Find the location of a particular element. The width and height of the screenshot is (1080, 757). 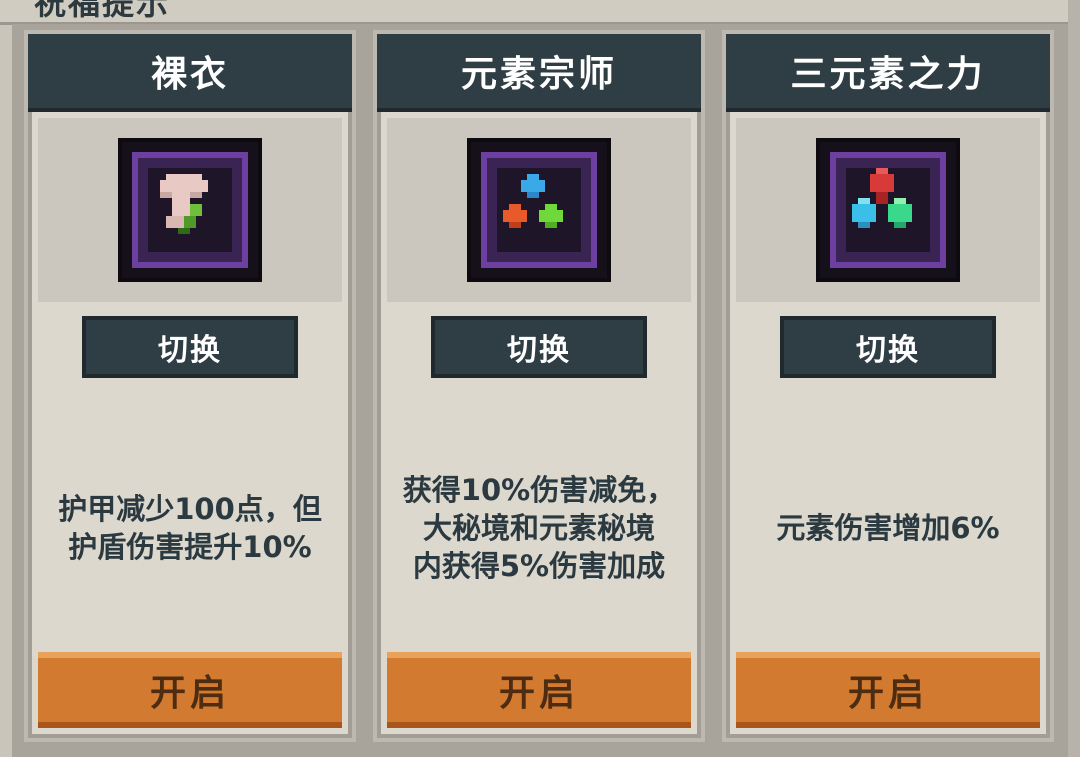

three-elements-icon is located at coordinates (888, 210).